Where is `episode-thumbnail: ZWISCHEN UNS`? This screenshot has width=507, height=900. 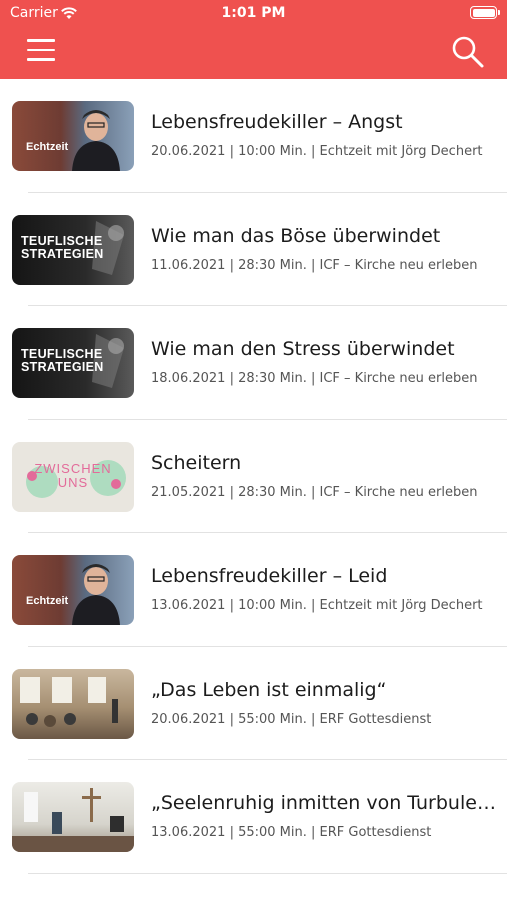
episode-thumbnail: ZWISCHEN UNS is located at coordinates (73, 476).